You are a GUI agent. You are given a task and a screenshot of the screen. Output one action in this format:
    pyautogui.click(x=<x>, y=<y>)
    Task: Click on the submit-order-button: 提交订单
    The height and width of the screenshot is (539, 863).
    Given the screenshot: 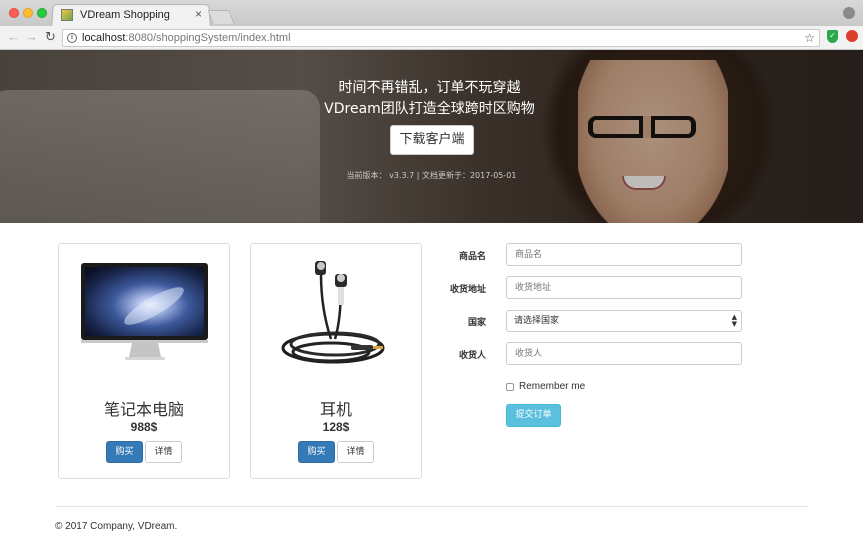 What is the action you would take?
    pyautogui.click(x=533, y=415)
    